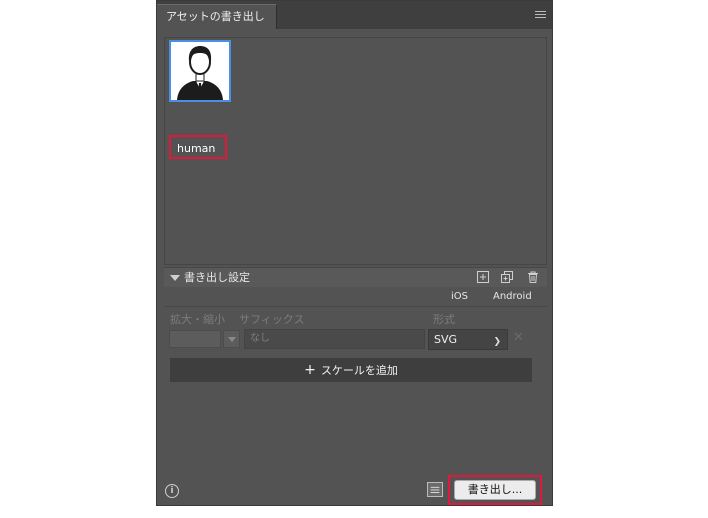 This screenshot has width=708, height=518. Describe the element at coordinates (497, 342) in the screenshot. I see `chevron-down-icon: ❯` at that location.